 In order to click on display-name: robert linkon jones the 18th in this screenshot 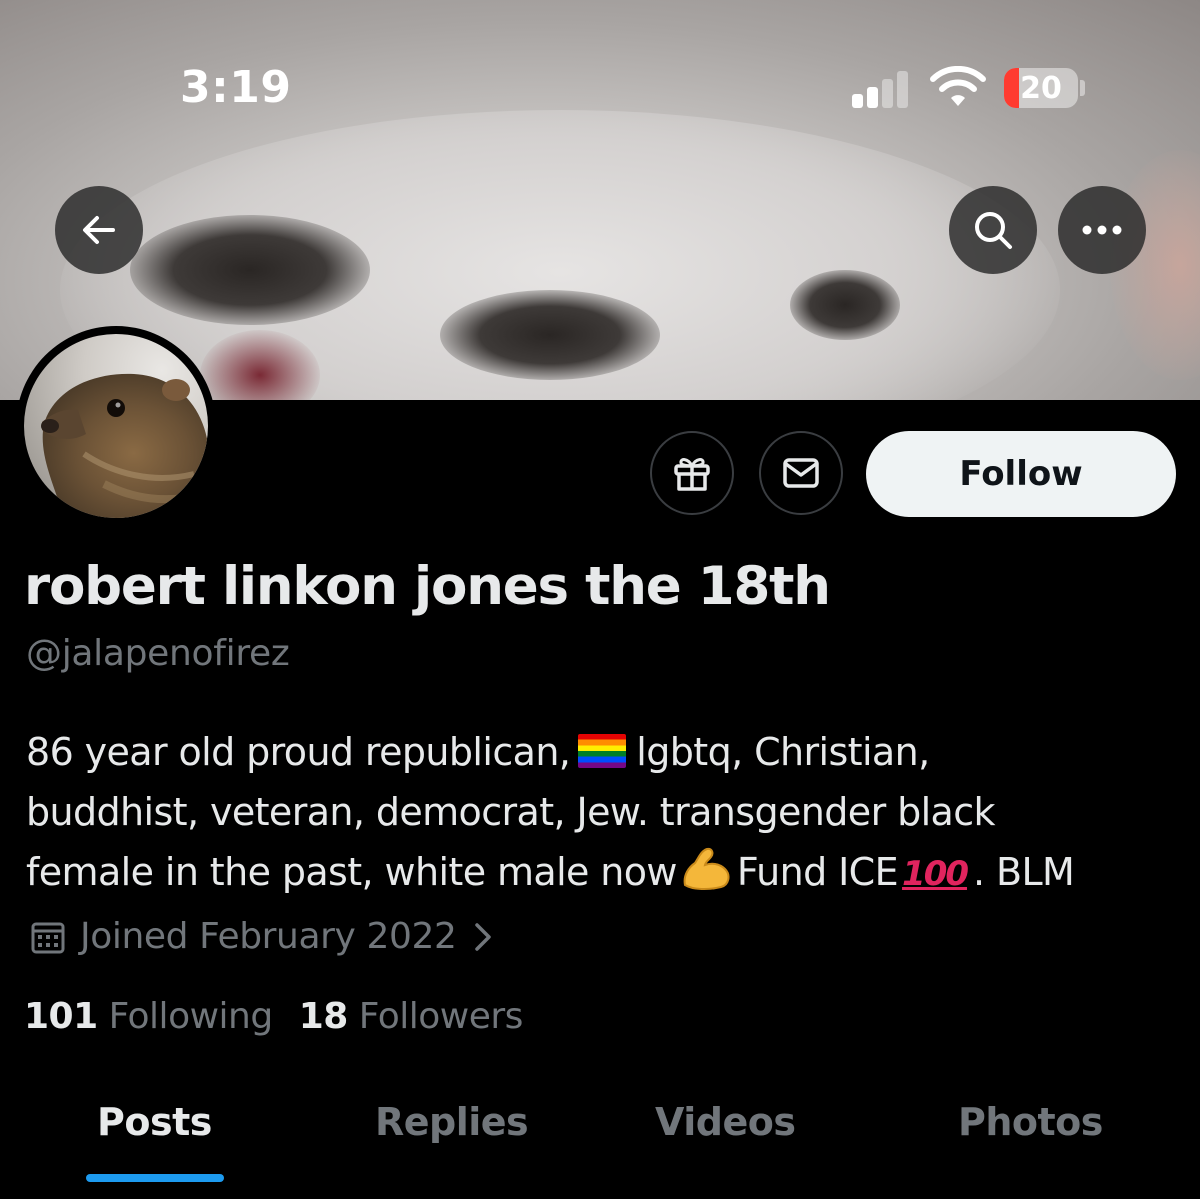, I will do `click(427, 586)`.